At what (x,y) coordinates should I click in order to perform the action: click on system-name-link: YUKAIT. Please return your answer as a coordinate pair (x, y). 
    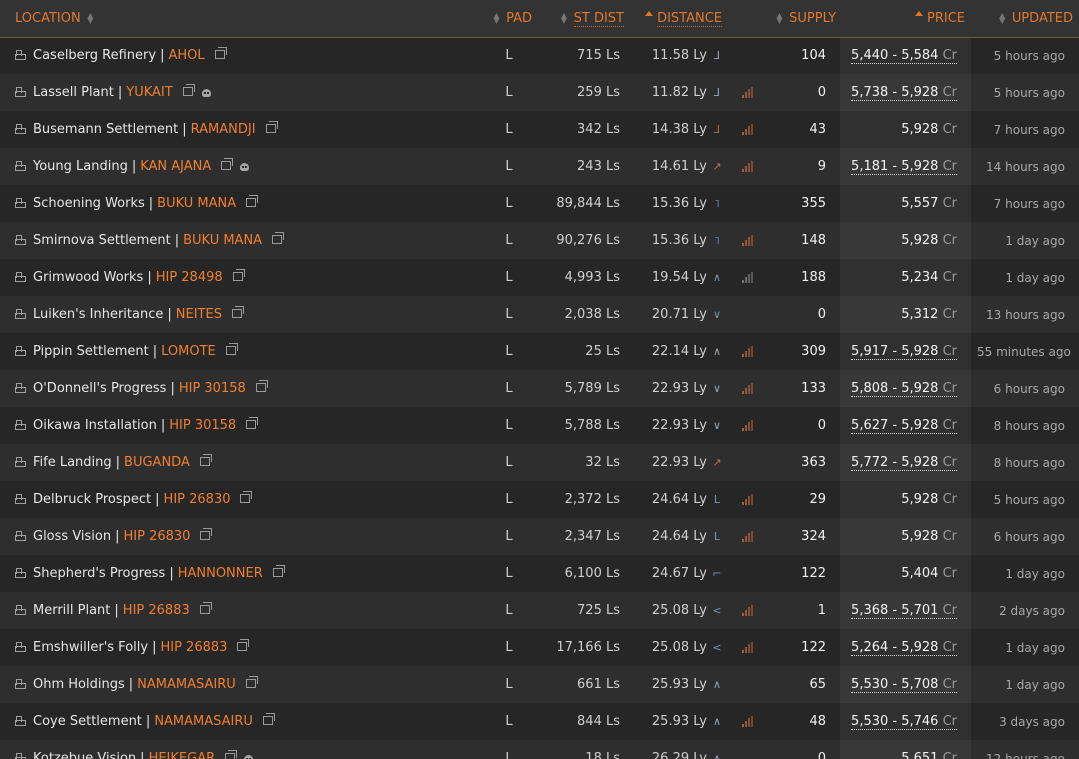
    Looking at the image, I should click on (149, 92).